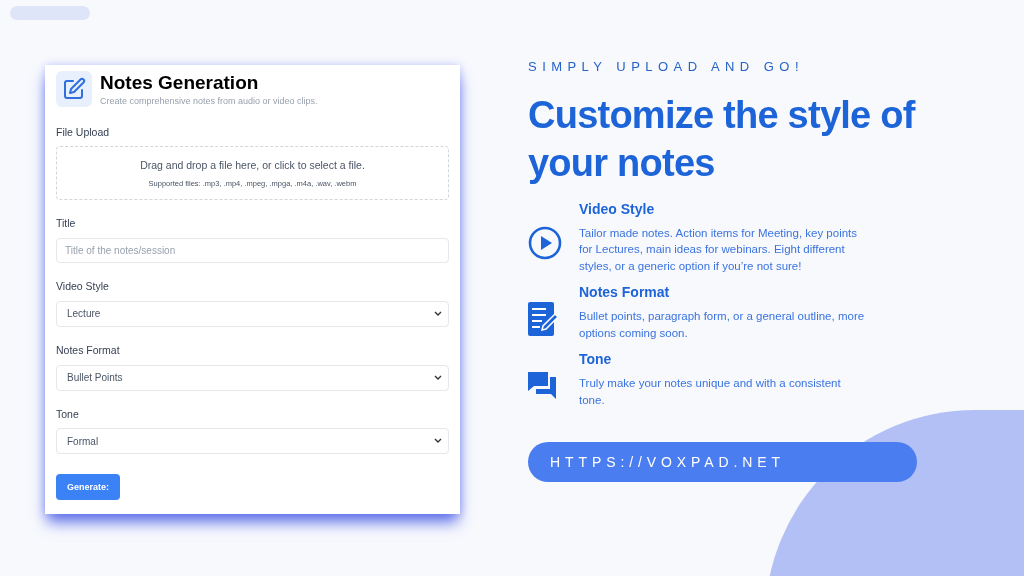 The height and width of the screenshot is (576, 1024). I want to click on dropdown: Lecture, so click(252, 313).